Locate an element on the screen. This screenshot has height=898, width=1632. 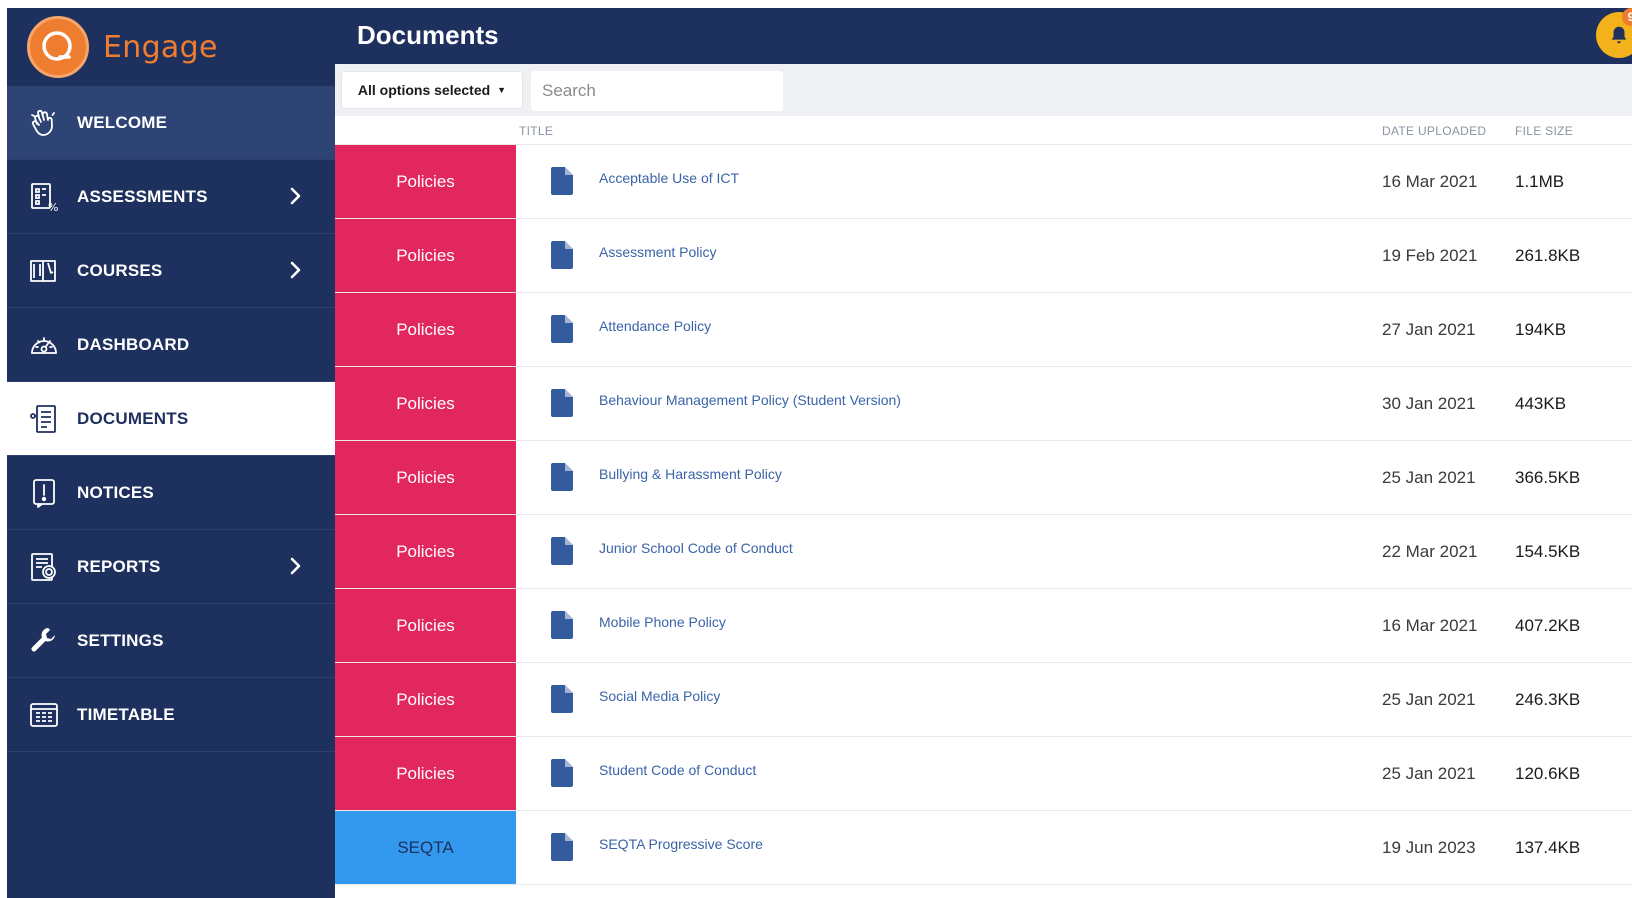
column-header-size: FILE SIZE is located at coordinates (1544, 131).